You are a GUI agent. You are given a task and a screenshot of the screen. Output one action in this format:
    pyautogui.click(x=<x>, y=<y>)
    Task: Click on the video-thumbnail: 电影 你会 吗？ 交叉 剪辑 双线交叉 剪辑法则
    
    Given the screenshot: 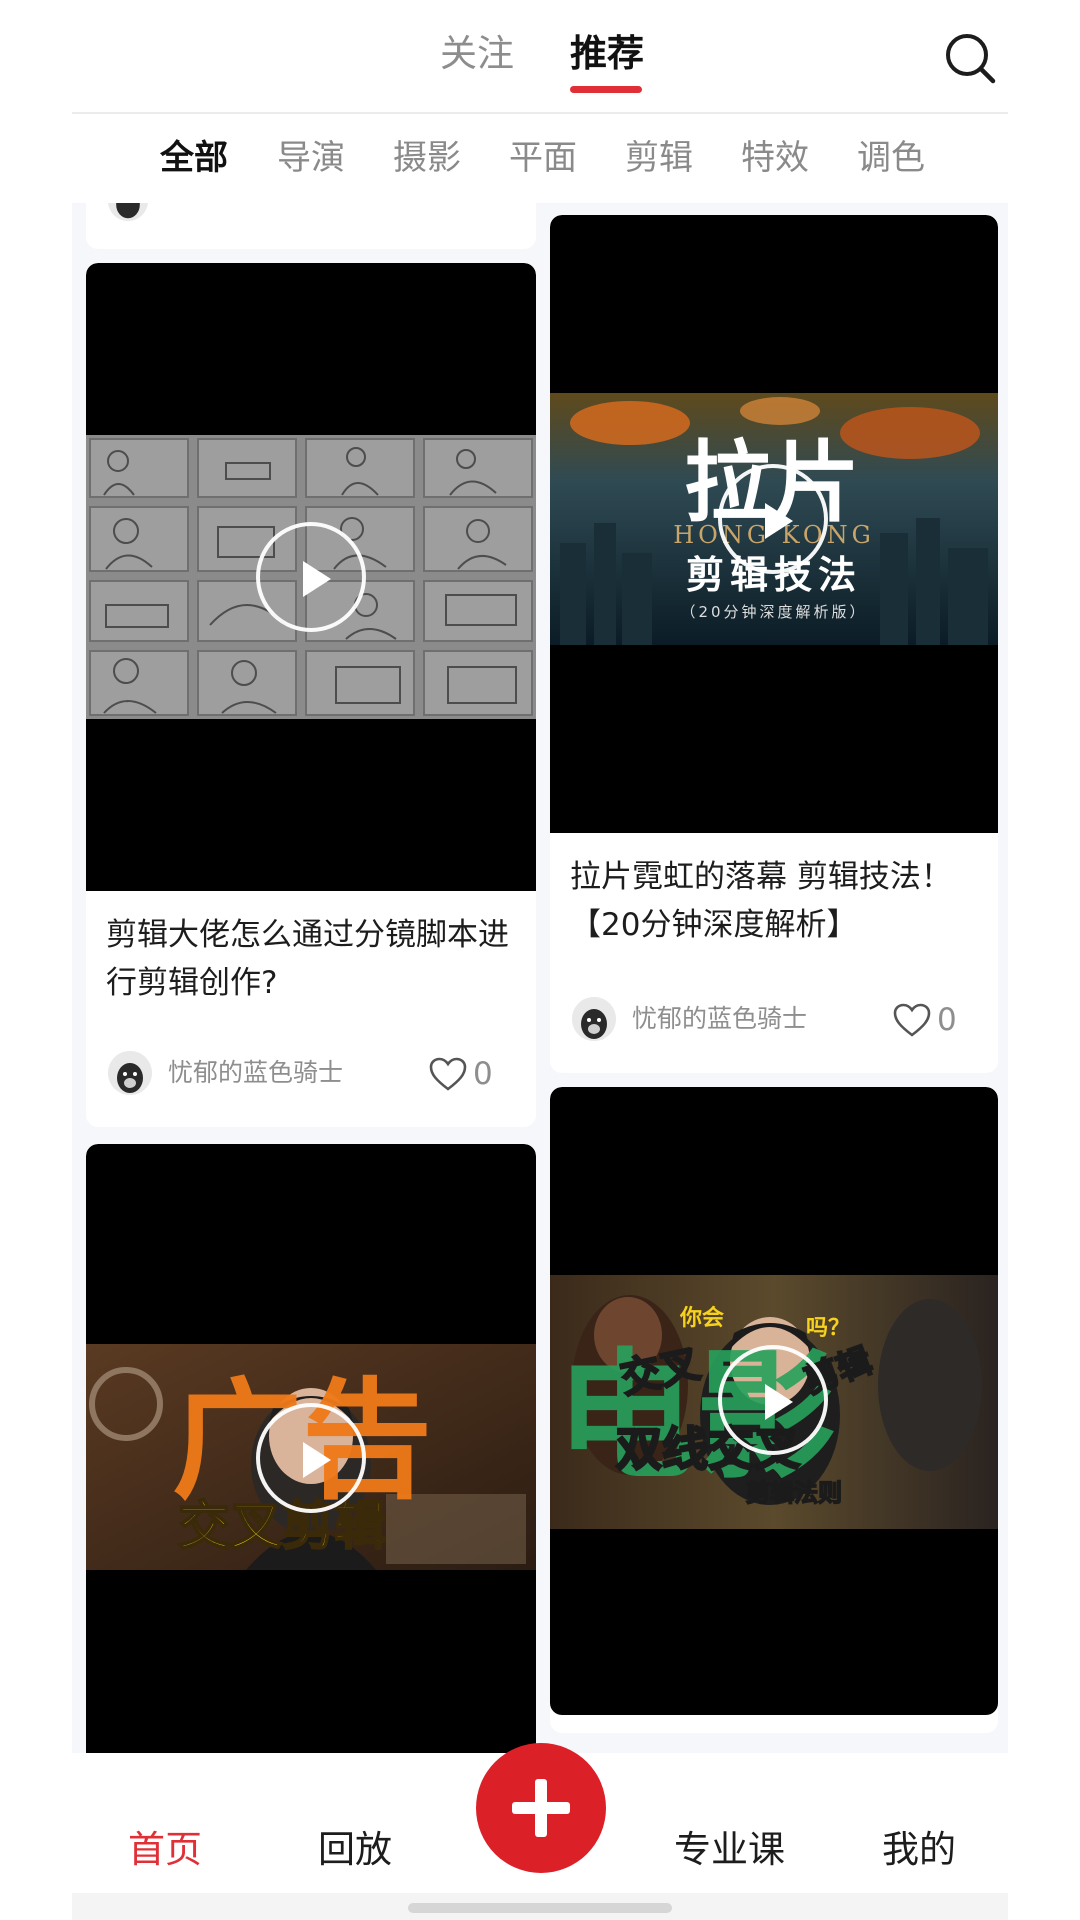 What is the action you would take?
    pyautogui.click(x=774, y=1401)
    